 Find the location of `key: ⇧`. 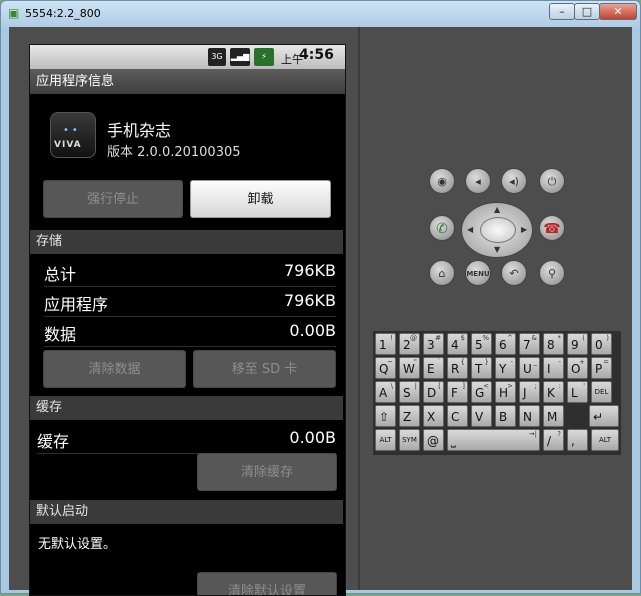

key: ⇧ is located at coordinates (385, 416).